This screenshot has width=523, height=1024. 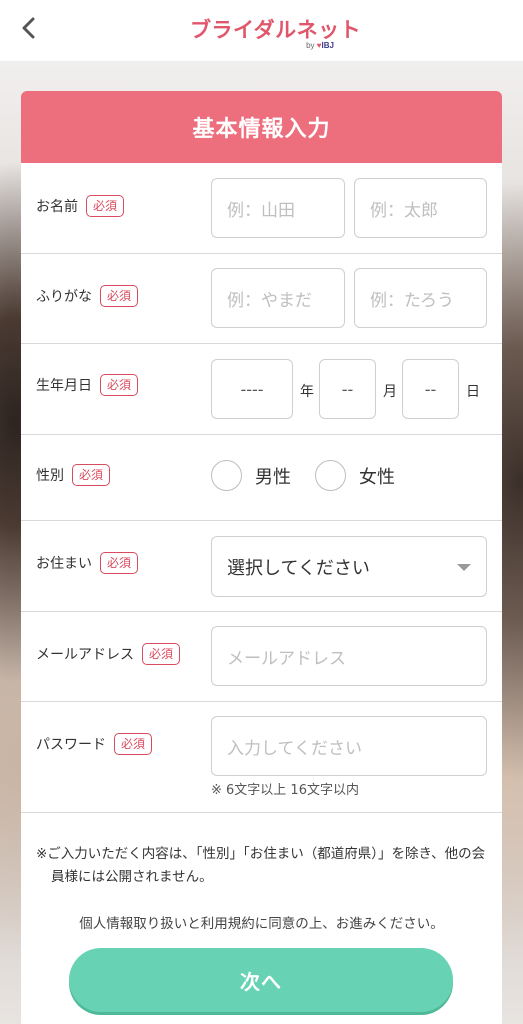 I want to click on back-button, so click(x=29, y=30).